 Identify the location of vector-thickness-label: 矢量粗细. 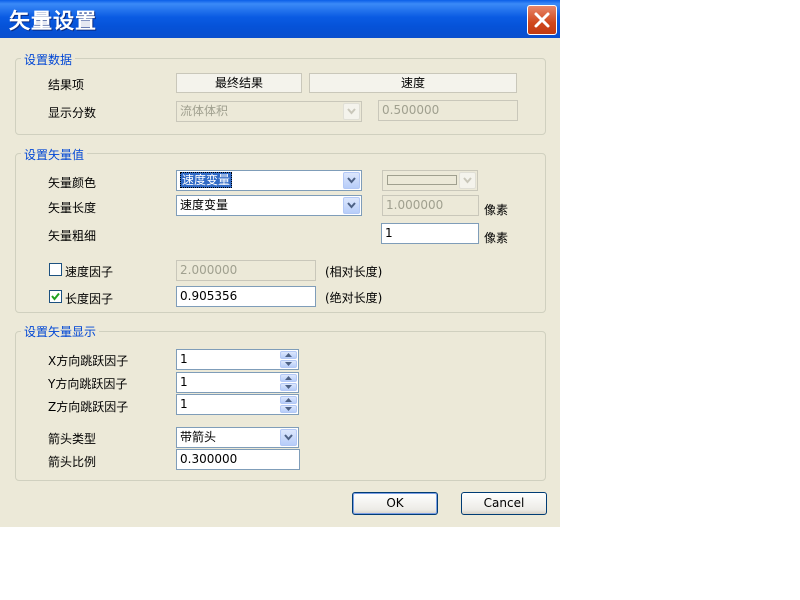
(72, 236).